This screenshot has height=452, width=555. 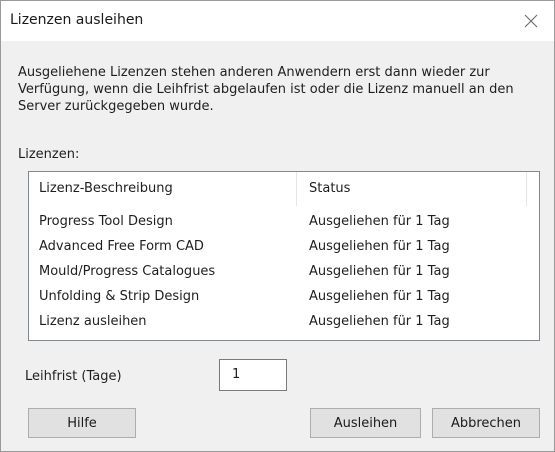 What do you see at coordinates (49, 154) in the screenshot?
I see `licenses-label: Lizenzen:` at bounding box center [49, 154].